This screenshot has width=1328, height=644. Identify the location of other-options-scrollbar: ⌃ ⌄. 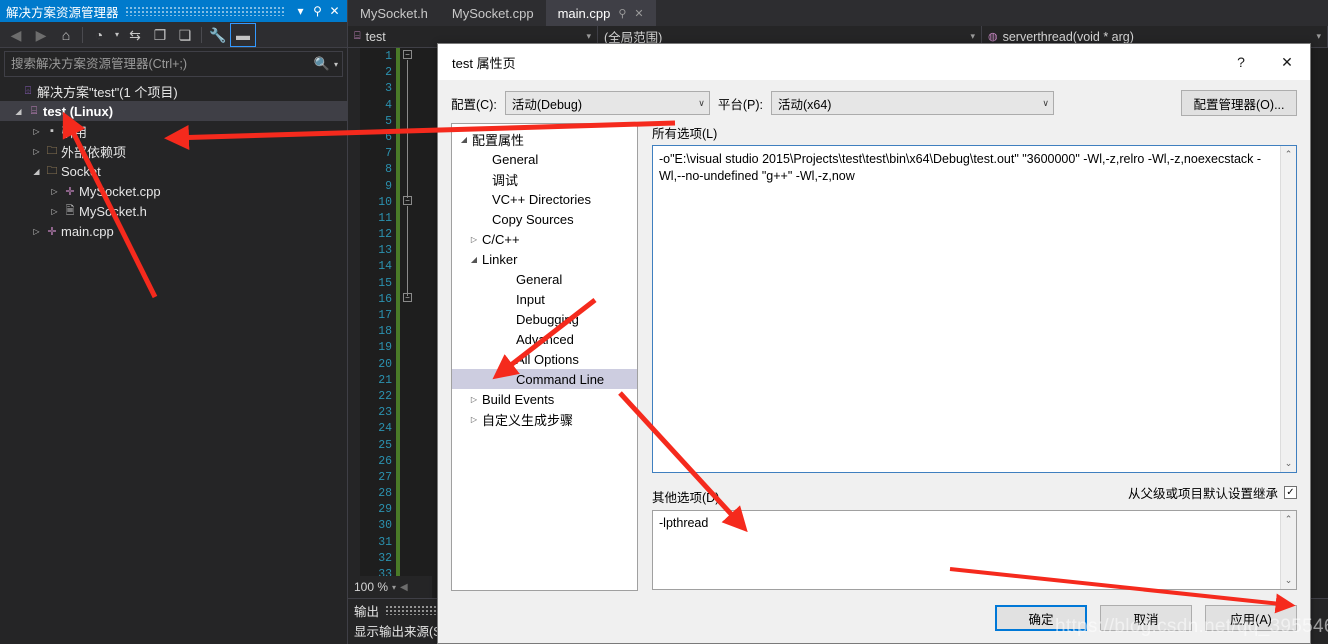
(1288, 550).